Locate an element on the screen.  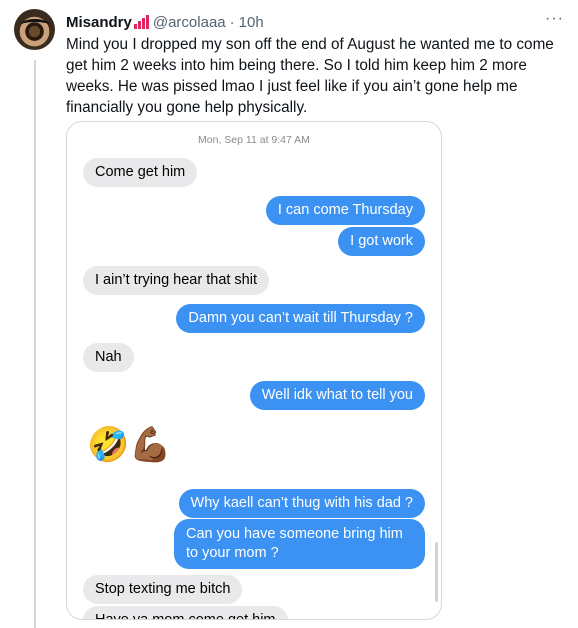
chat-timestamp: Mon, Sep 11 at 9:47 AM is located at coordinates (254, 140).